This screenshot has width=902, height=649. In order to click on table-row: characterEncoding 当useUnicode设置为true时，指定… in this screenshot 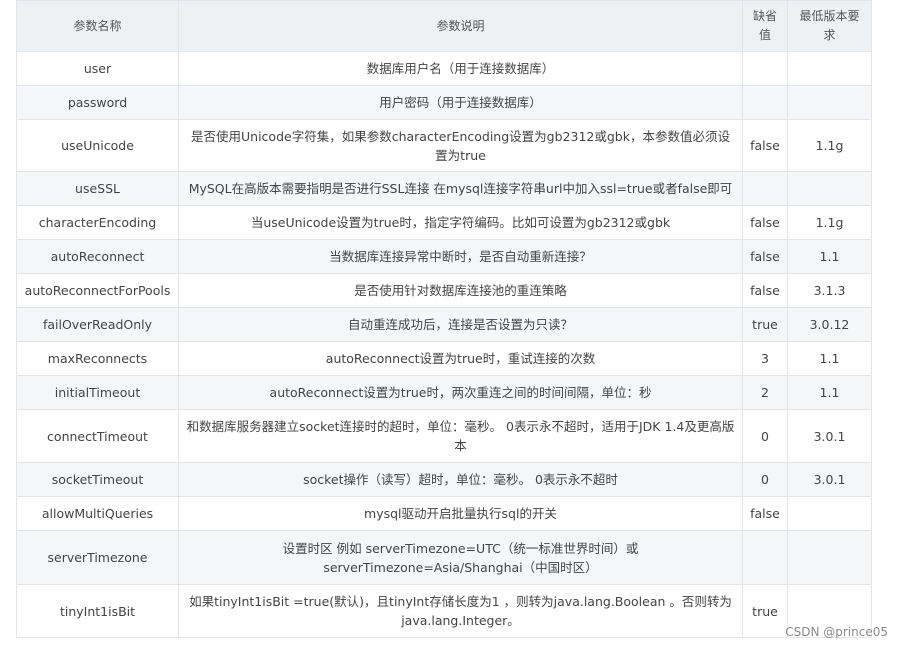, I will do `click(444, 222)`.